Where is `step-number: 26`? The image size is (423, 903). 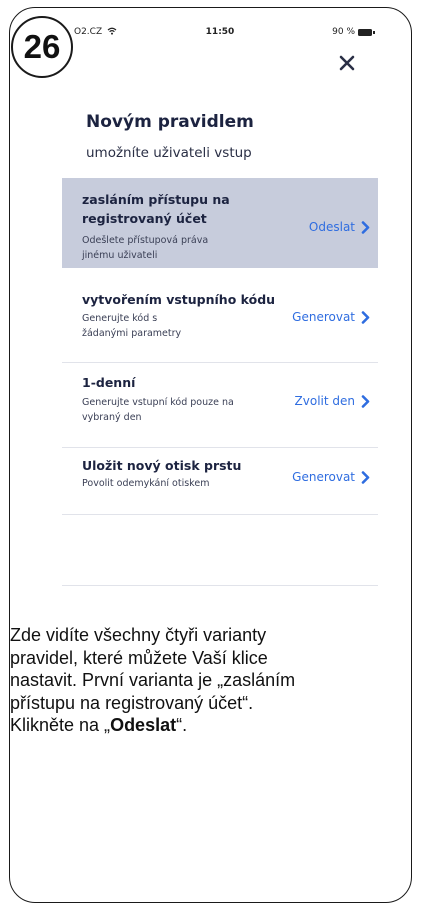
step-number: 26 is located at coordinates (42, 46).